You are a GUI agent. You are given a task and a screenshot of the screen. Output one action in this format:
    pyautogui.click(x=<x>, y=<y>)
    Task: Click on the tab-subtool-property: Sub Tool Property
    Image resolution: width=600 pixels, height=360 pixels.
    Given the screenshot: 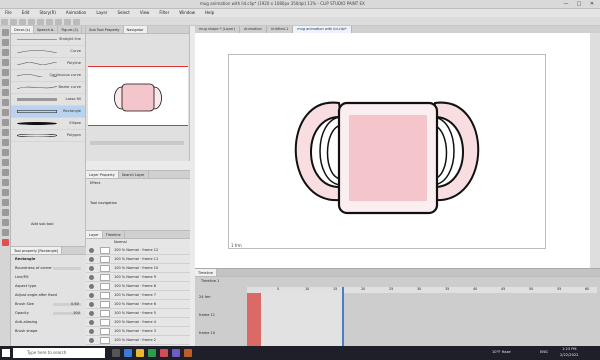 What is the action you would take?
    pyautogui.click(x=105, y=29)
    